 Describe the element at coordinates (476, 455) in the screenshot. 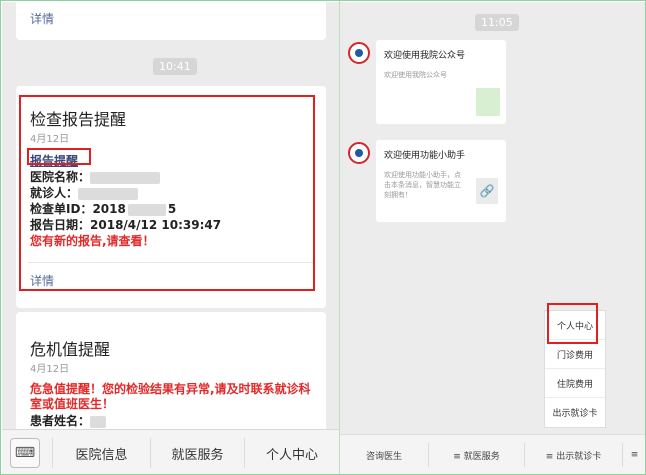

I see `menu-medical-service: ≡ 就医服务` at that location.